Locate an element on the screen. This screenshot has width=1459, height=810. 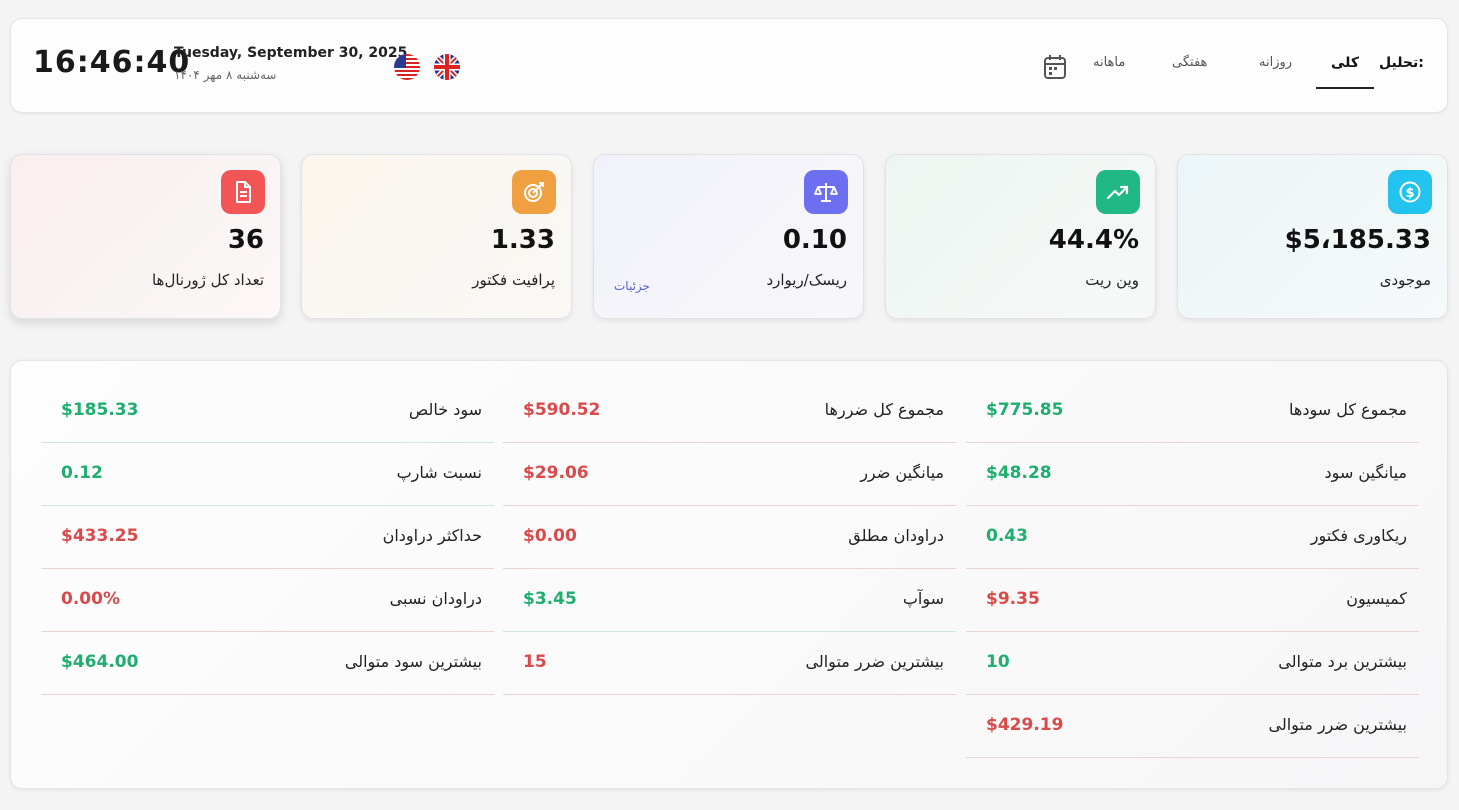
scale-icon is located at coordinates (826, 192).